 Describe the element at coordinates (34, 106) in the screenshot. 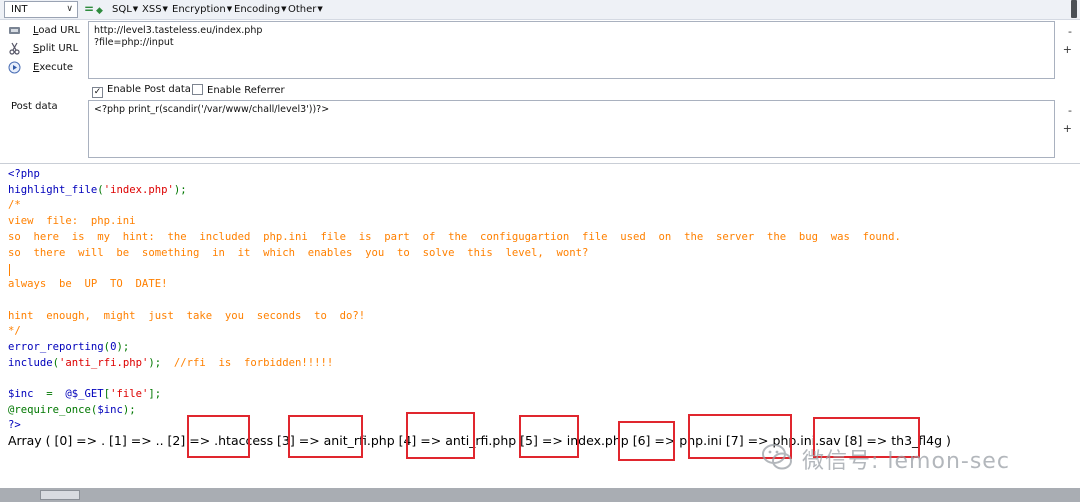

I see `post-data-label: Post data` at that location.